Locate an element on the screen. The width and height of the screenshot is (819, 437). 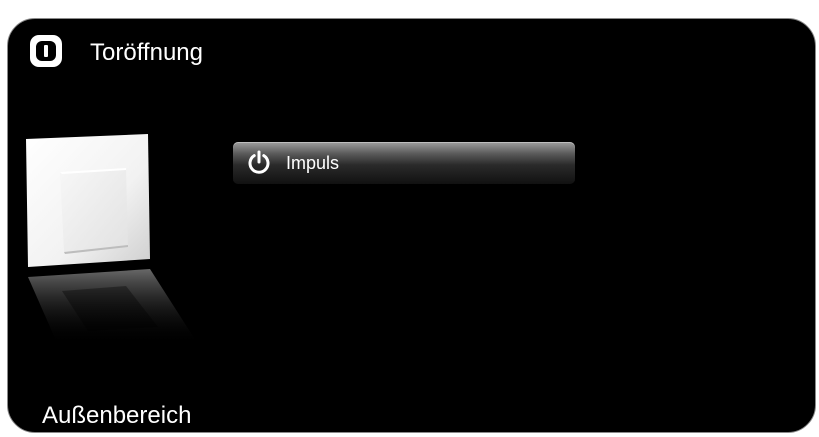
page-title: Toröffnung is located at coordinates (146, 52).